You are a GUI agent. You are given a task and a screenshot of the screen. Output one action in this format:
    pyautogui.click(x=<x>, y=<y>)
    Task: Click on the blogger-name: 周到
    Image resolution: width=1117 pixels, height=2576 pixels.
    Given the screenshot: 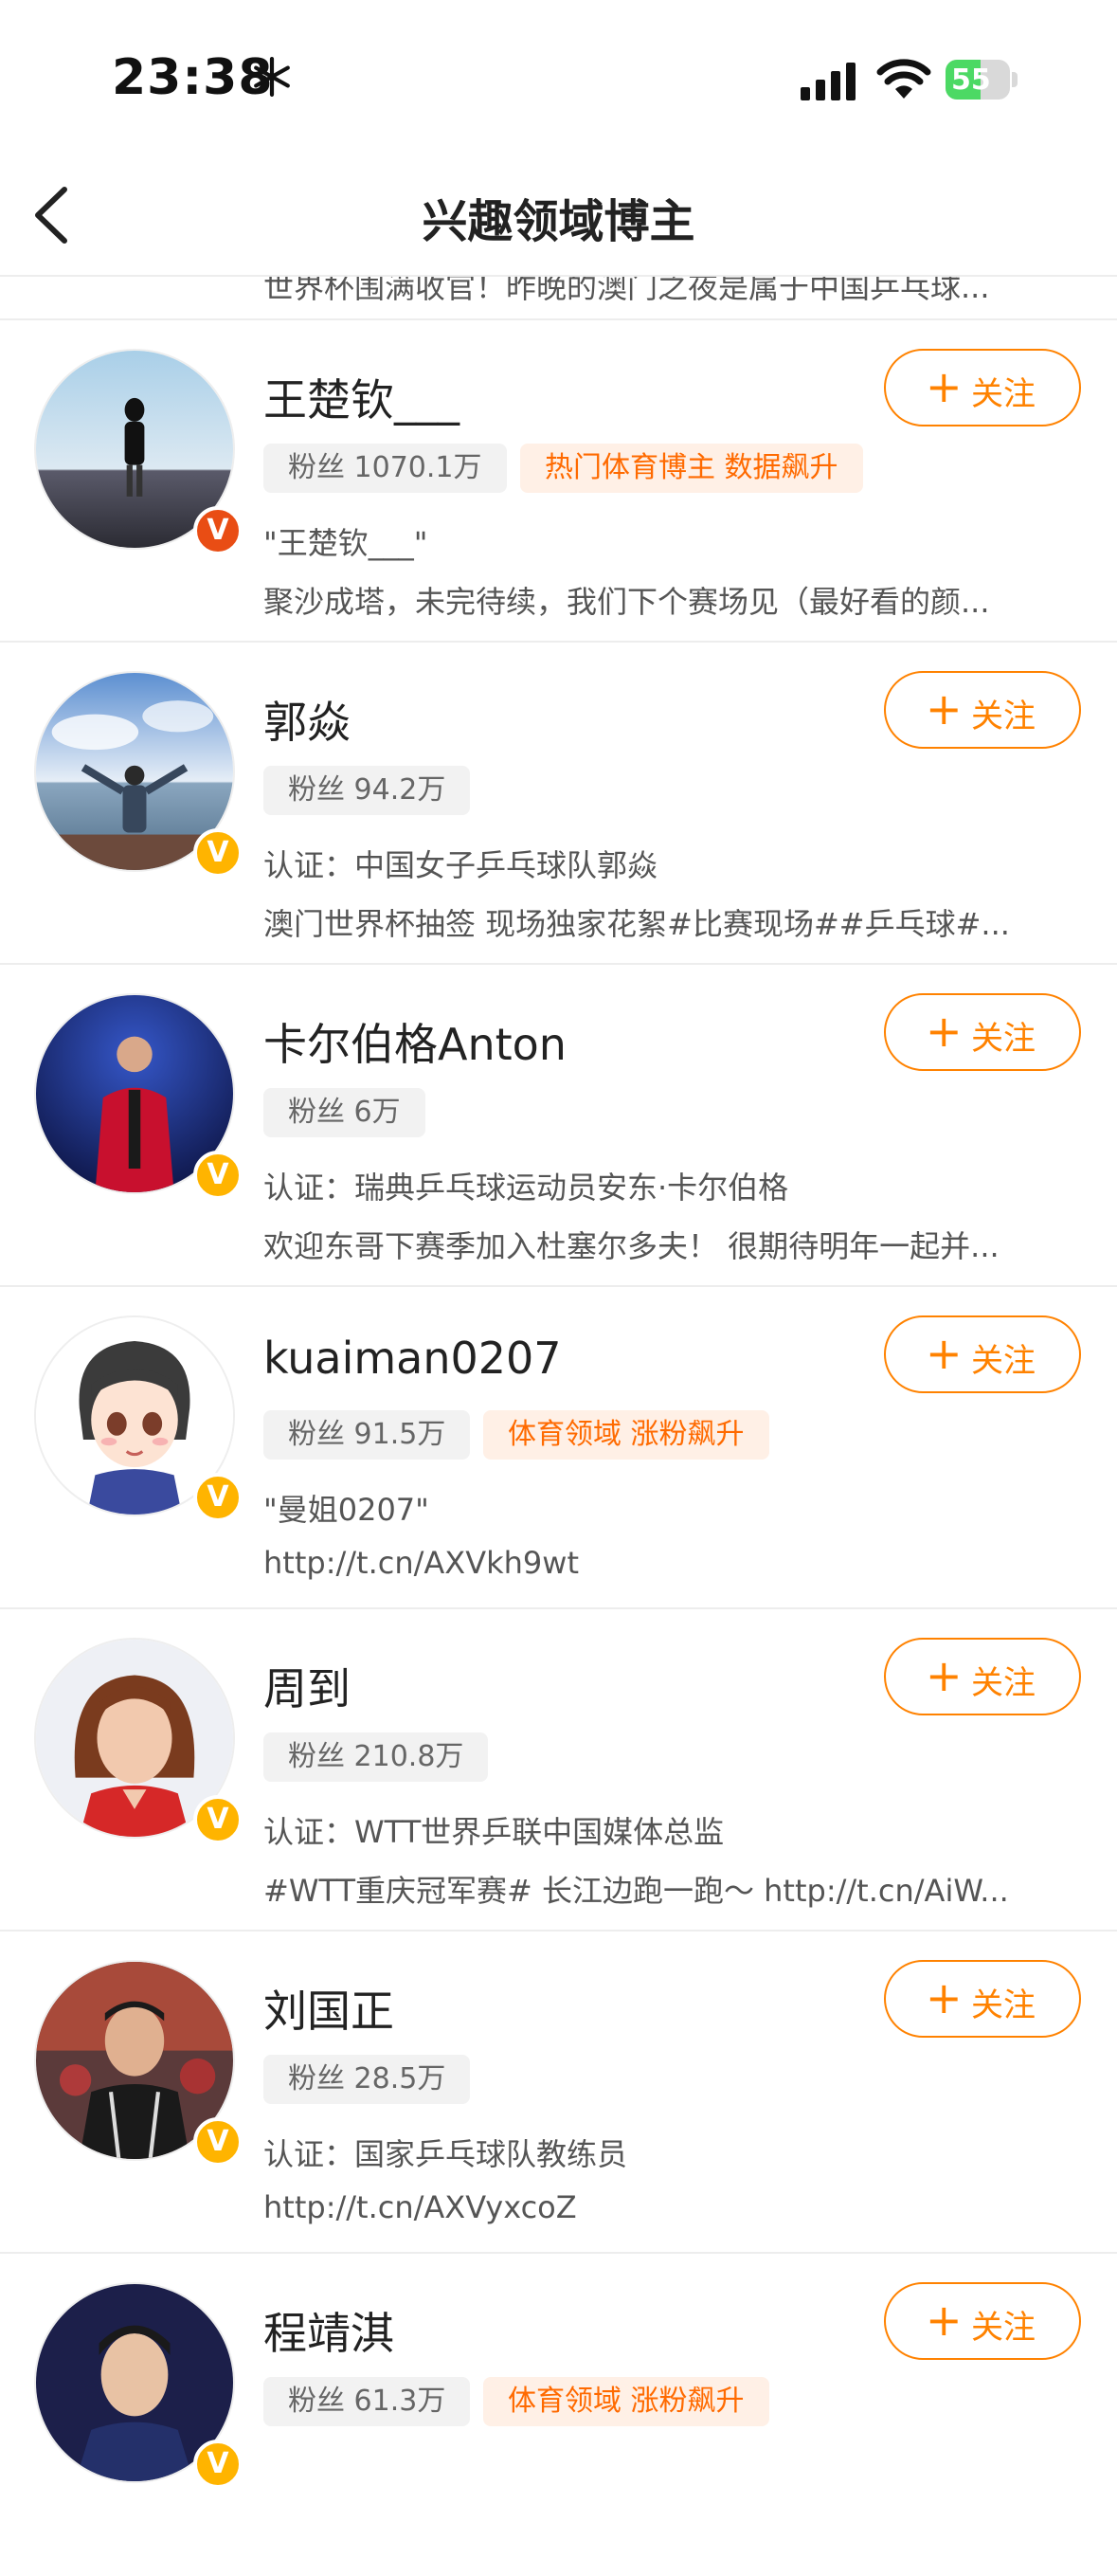 What is the action you would take?
    pyautogui.click(x=307, y=1686)
    